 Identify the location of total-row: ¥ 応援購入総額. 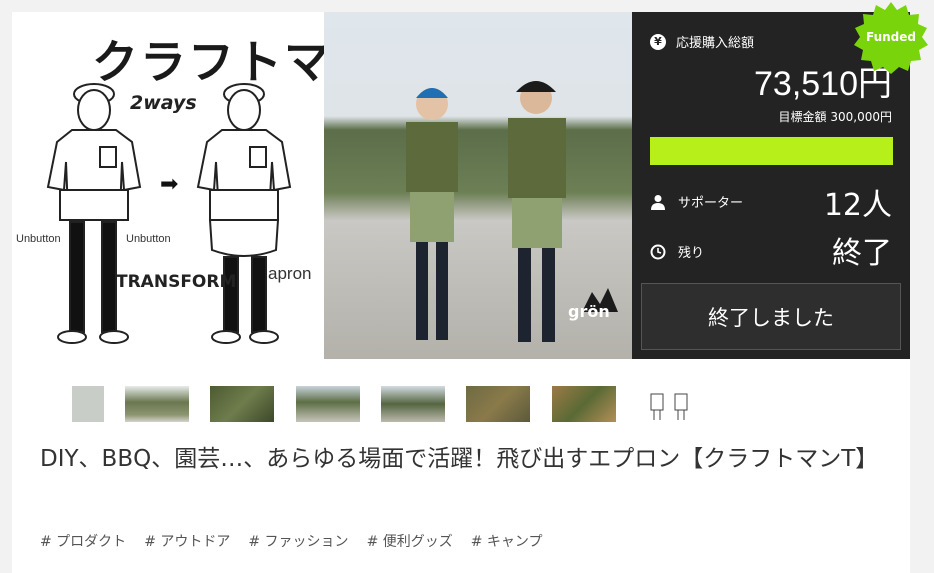
(702, 41).